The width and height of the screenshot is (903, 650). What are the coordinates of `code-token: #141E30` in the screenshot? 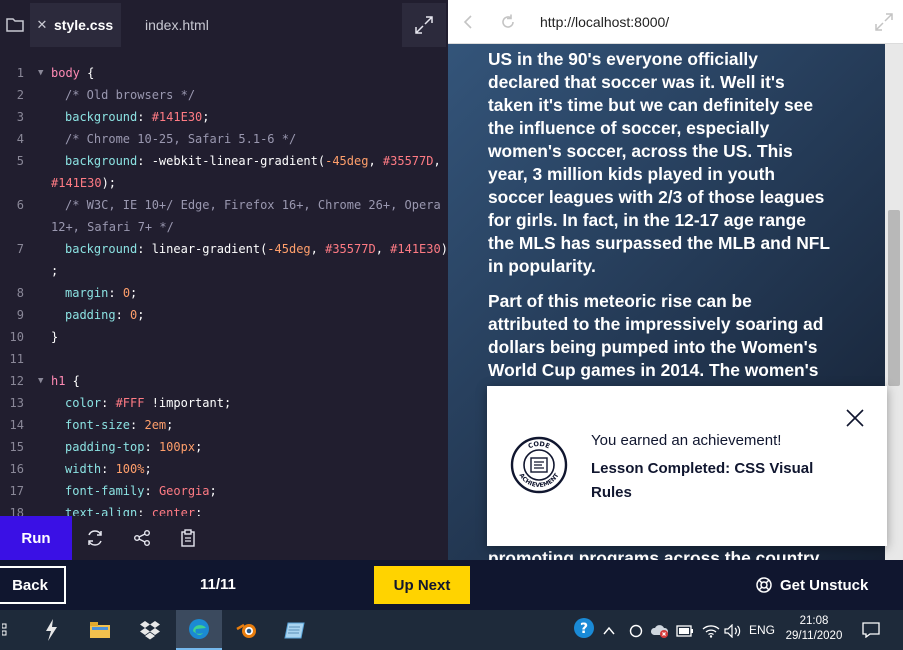 It's located at (76, 183).